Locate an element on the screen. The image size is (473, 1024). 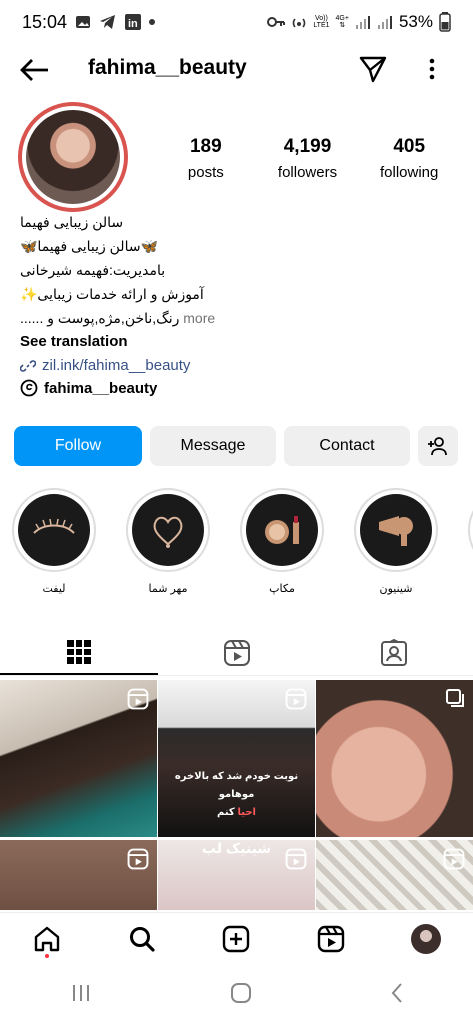
hotspot-icon is located at coordinates (299, 22).